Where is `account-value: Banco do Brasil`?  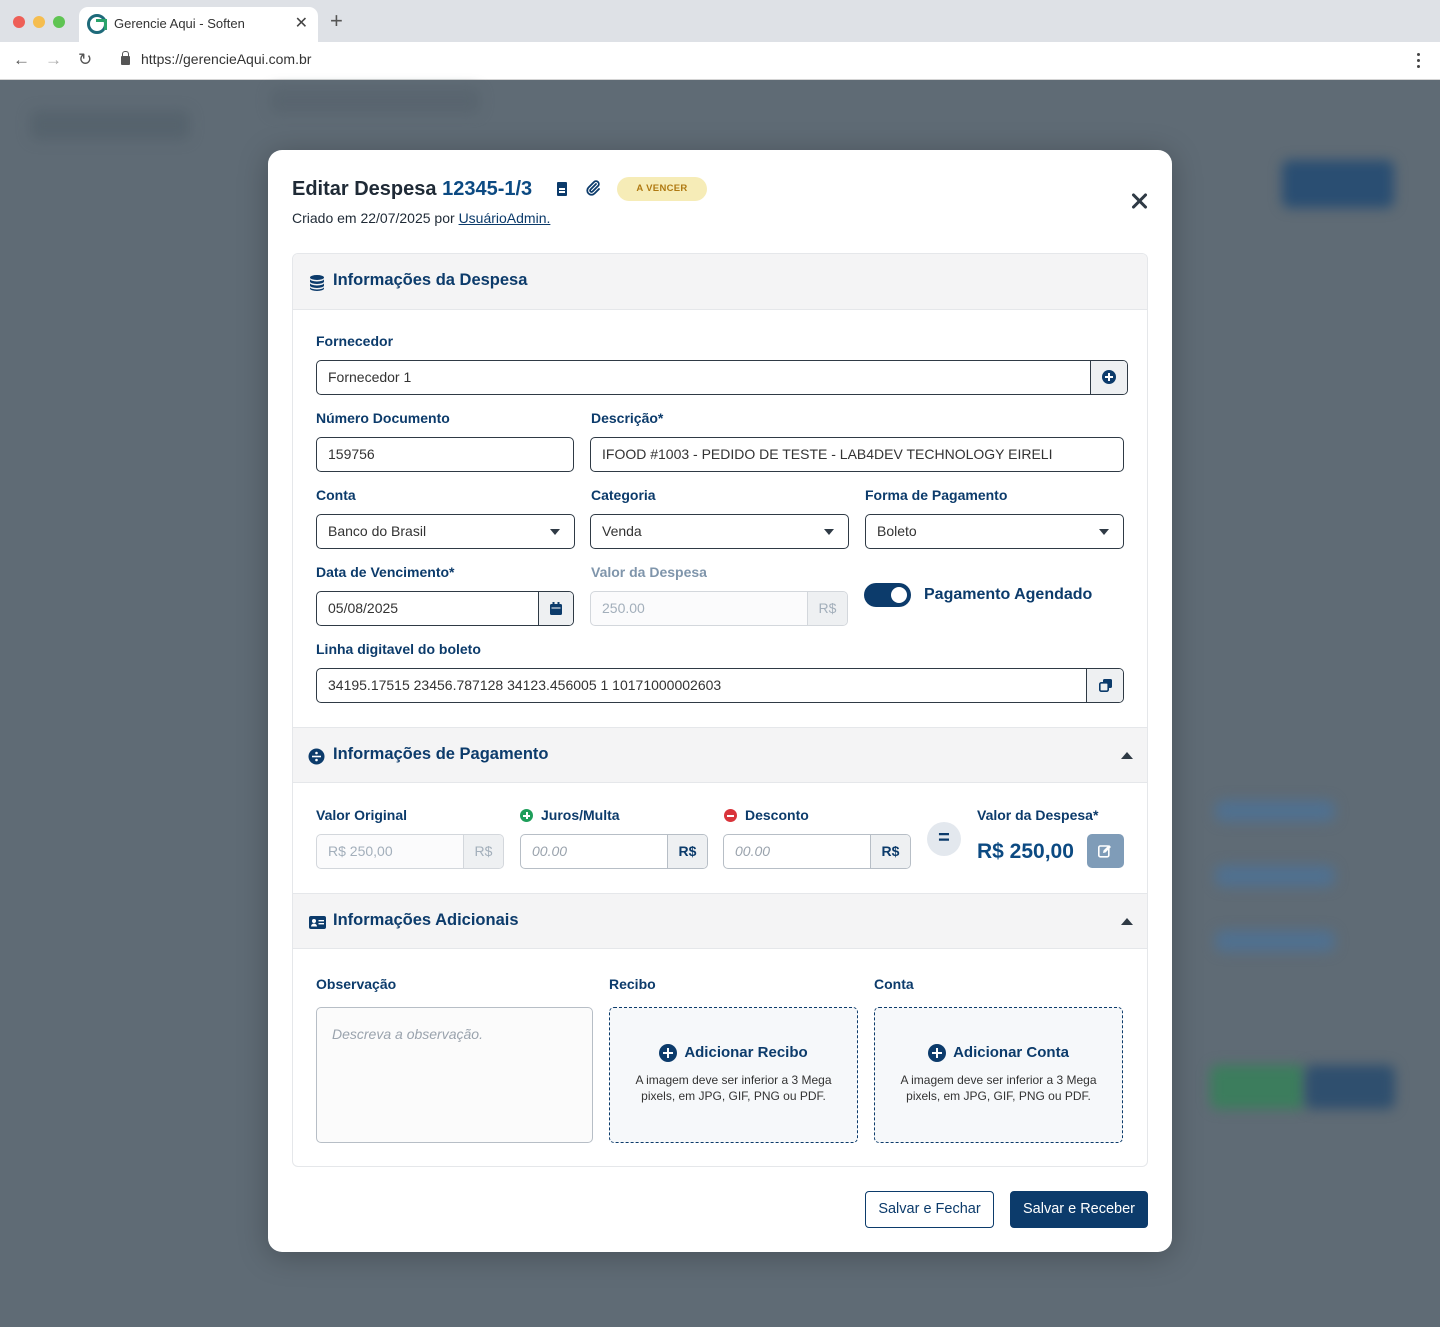
account-value: Banco do Brasil is located at coordinates (377, 531).